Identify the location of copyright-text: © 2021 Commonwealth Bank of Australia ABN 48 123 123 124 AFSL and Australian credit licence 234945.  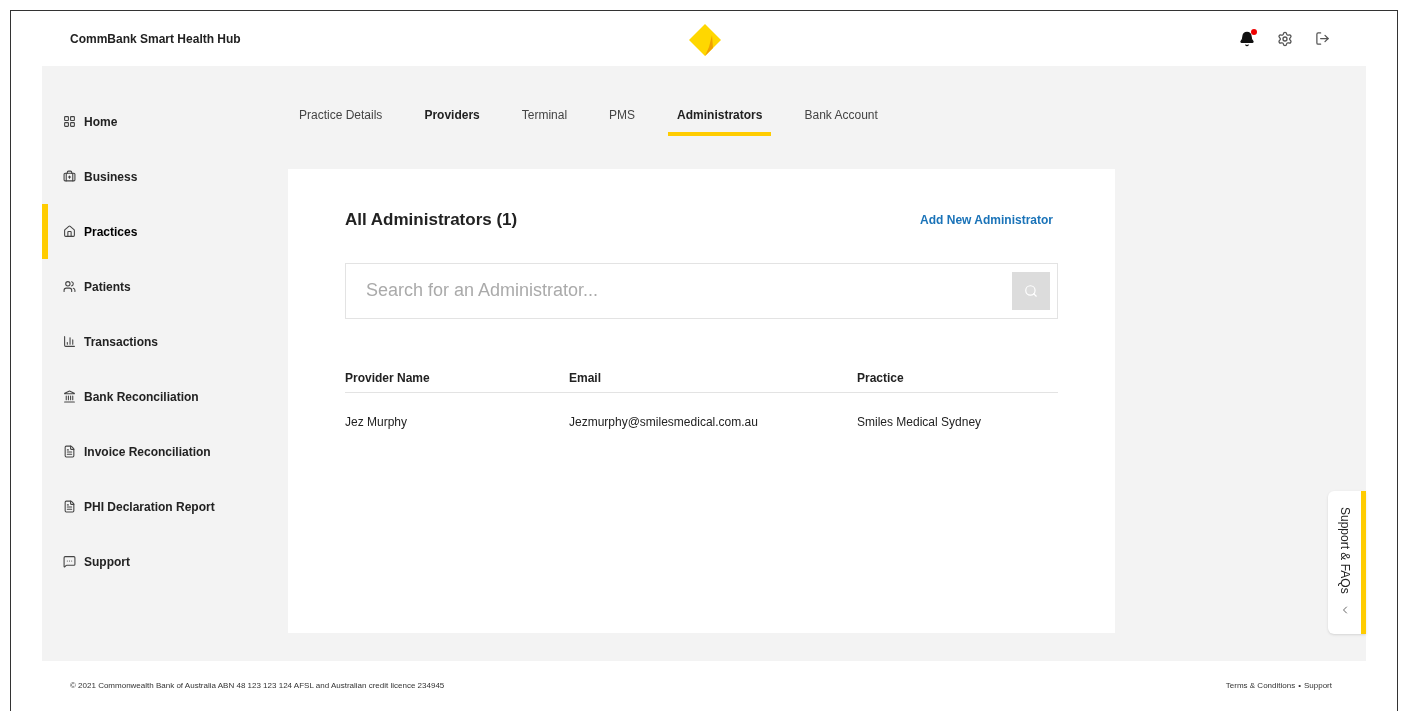
(257, 686).